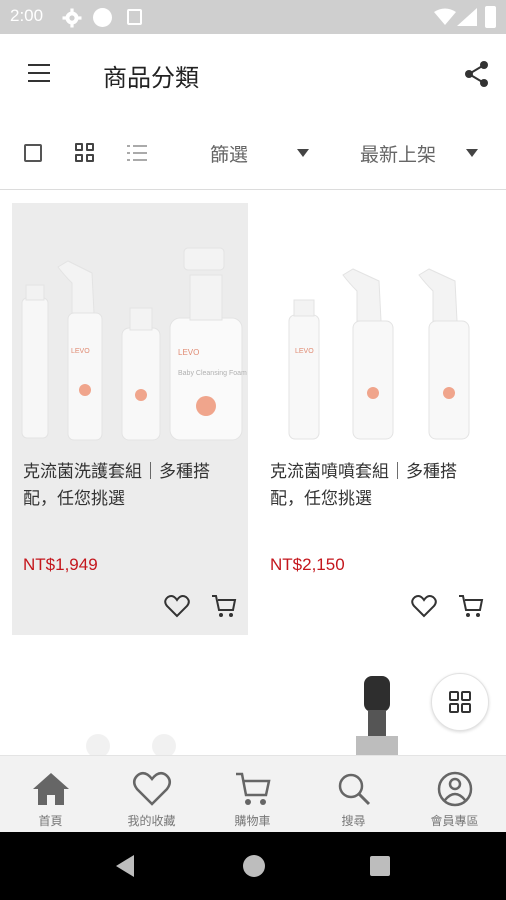  I want to click on app-bar: 商品分類, so click(253, 74).